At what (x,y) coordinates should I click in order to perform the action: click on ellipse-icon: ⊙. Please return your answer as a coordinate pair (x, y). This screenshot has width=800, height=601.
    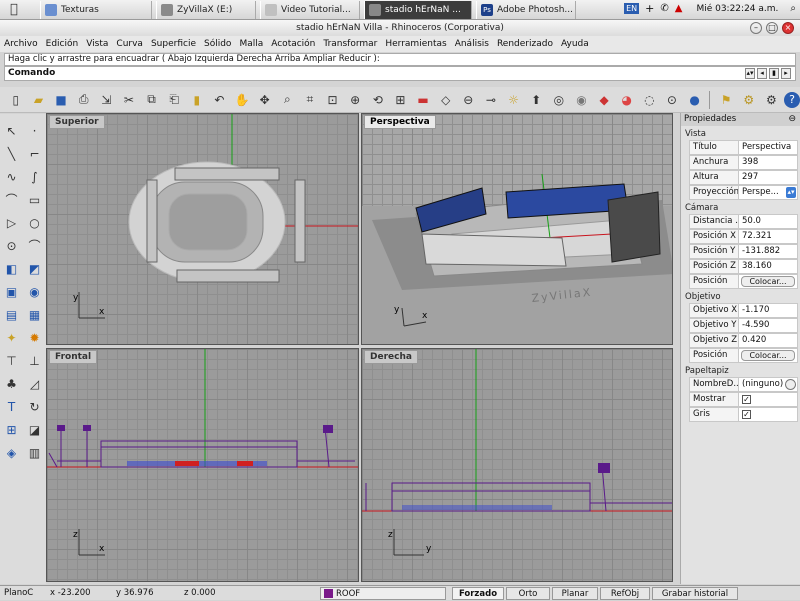
    Looking at the image, I should click on (11, 245).